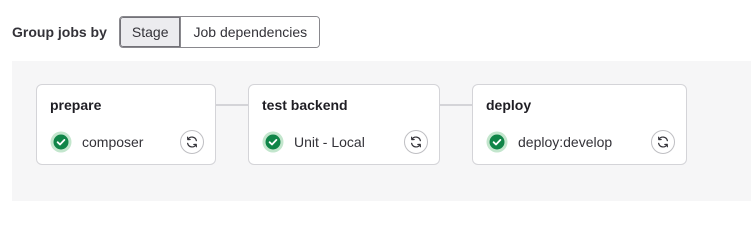  I want to click on job-item-unit-local: Unit - Local, so click(344, 142).